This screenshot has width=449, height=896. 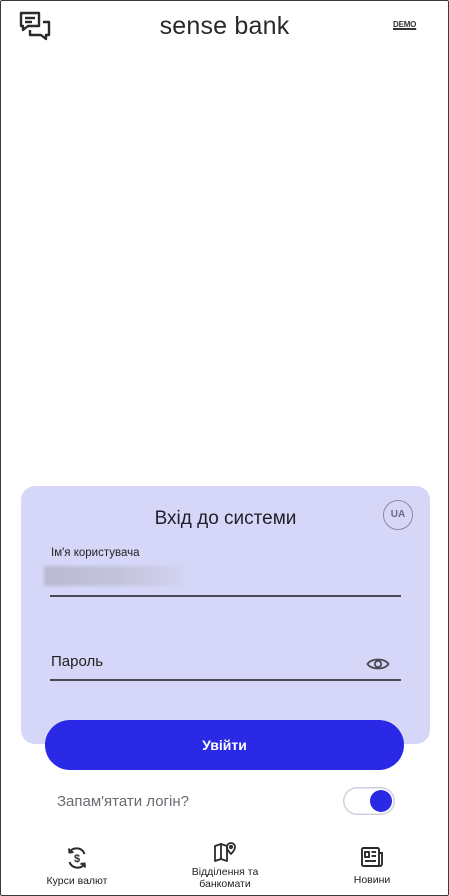 I want to click on brand-logo: sense bank, so click(x=224, y=26).